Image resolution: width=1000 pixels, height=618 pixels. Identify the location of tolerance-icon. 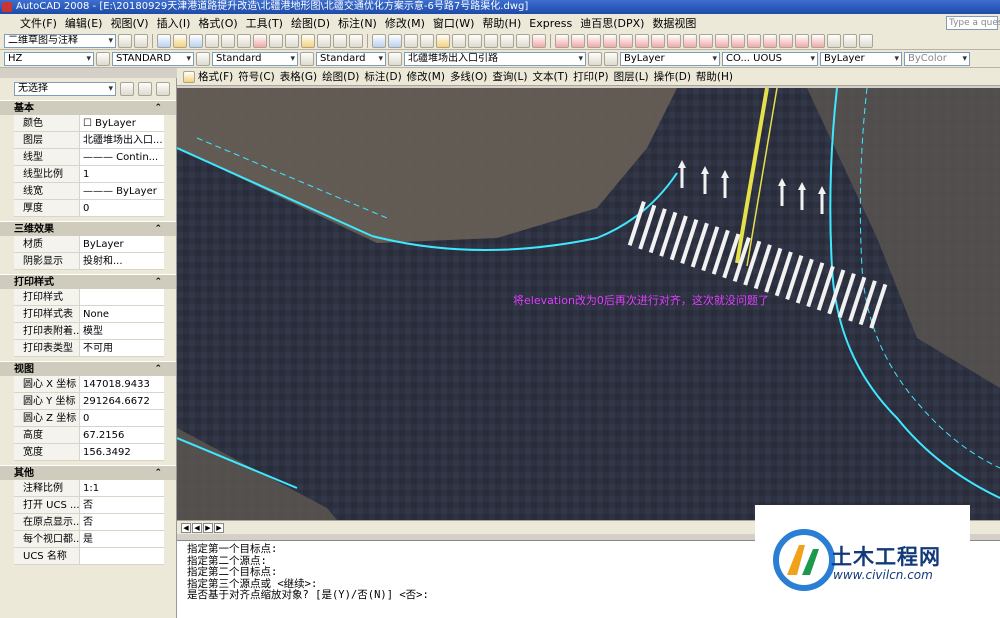
(770, 40).